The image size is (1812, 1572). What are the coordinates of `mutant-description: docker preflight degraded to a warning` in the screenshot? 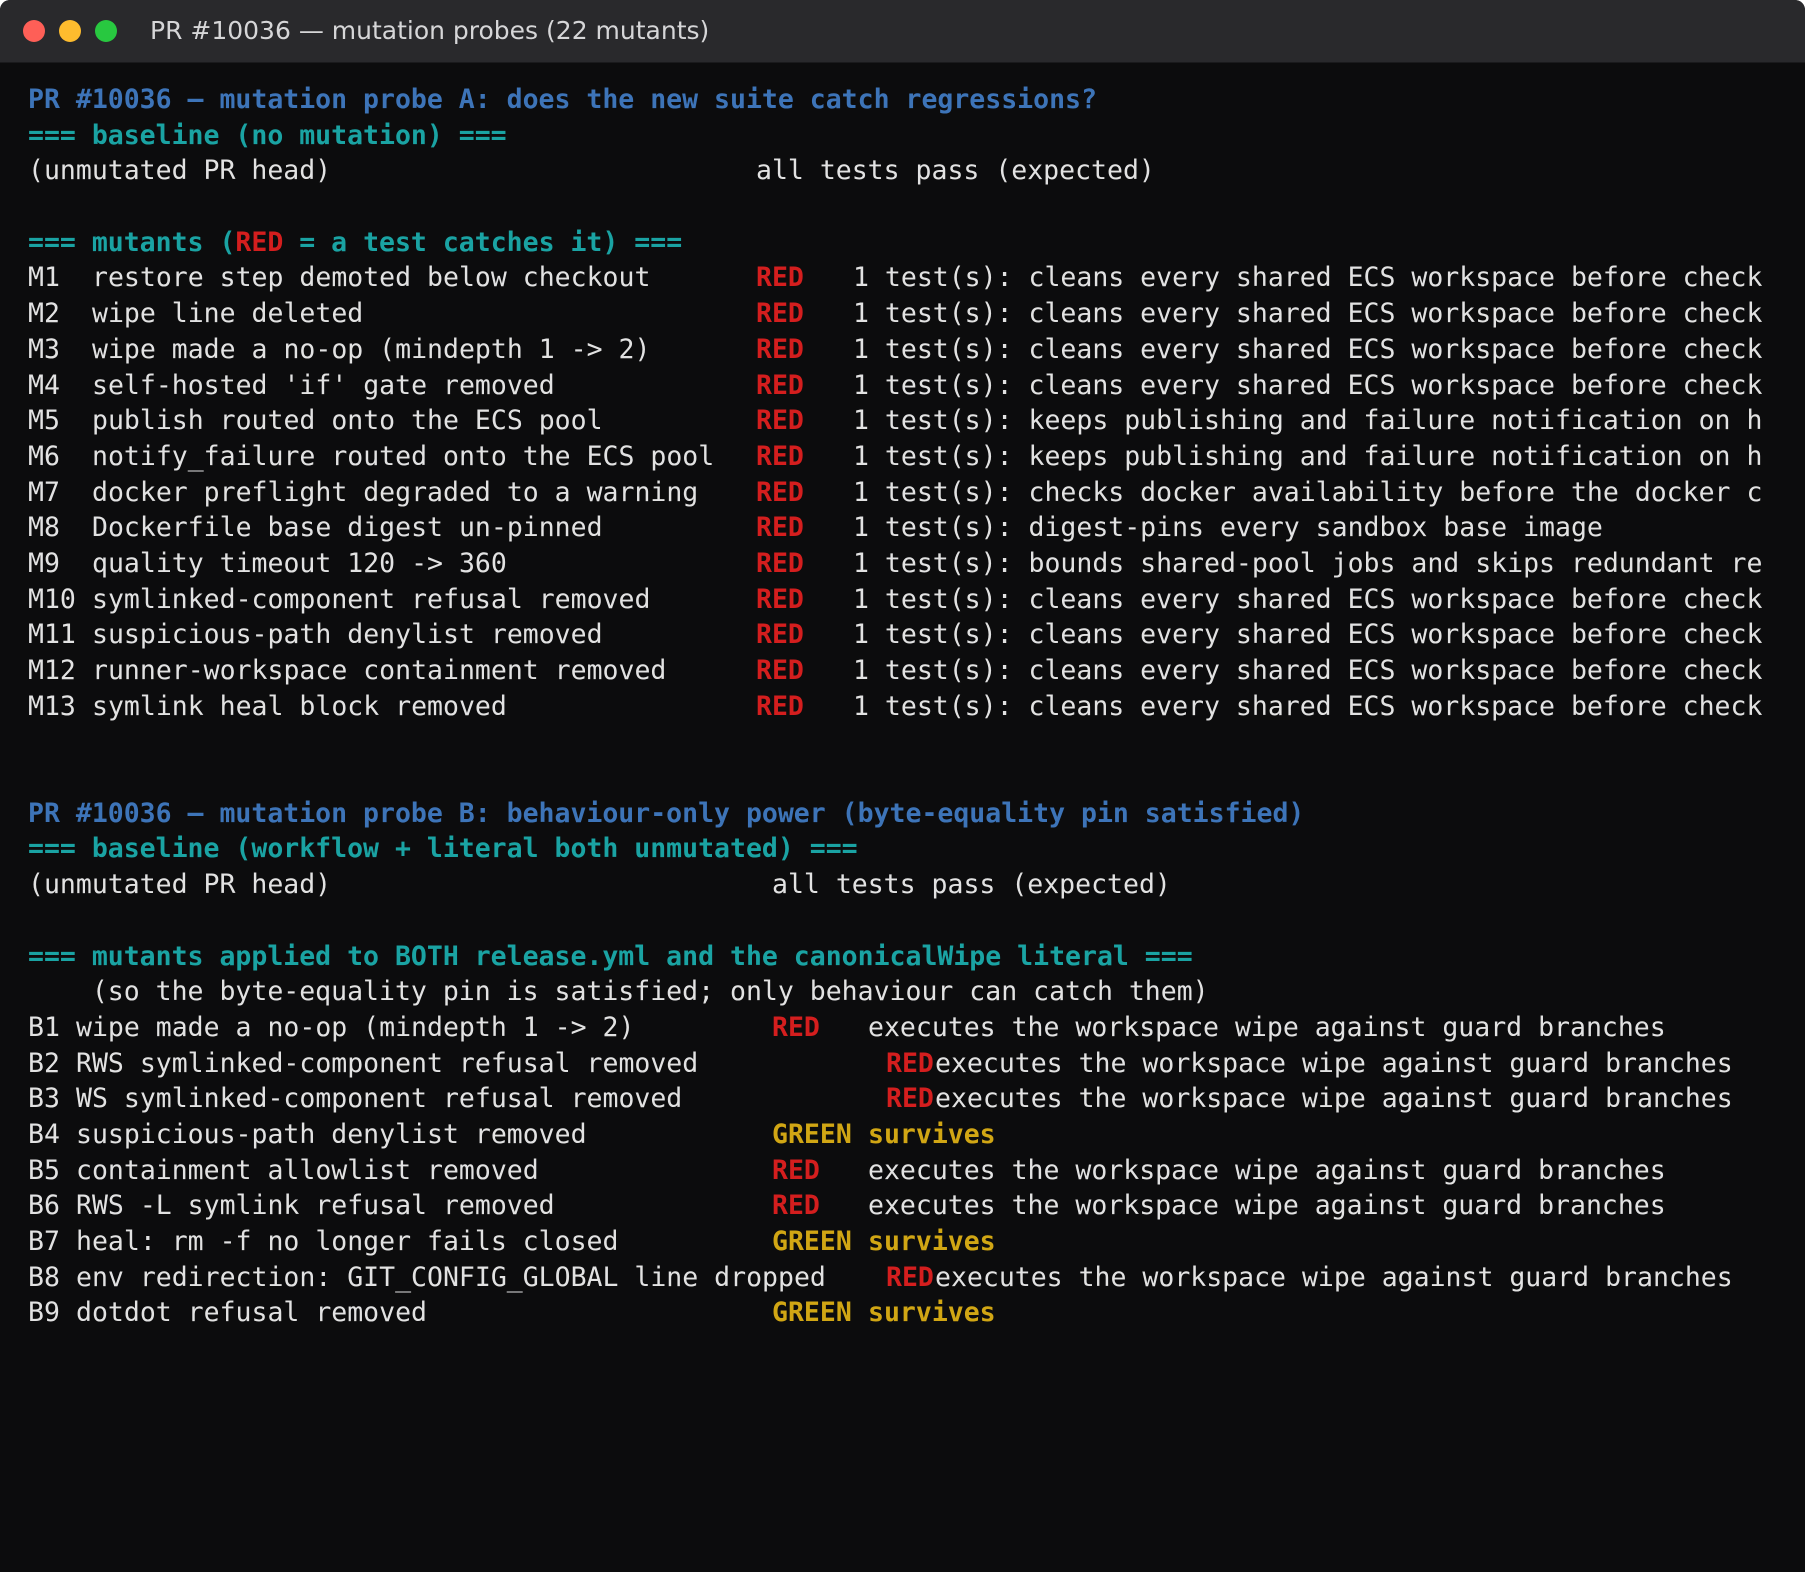 It's located at (395, 492).